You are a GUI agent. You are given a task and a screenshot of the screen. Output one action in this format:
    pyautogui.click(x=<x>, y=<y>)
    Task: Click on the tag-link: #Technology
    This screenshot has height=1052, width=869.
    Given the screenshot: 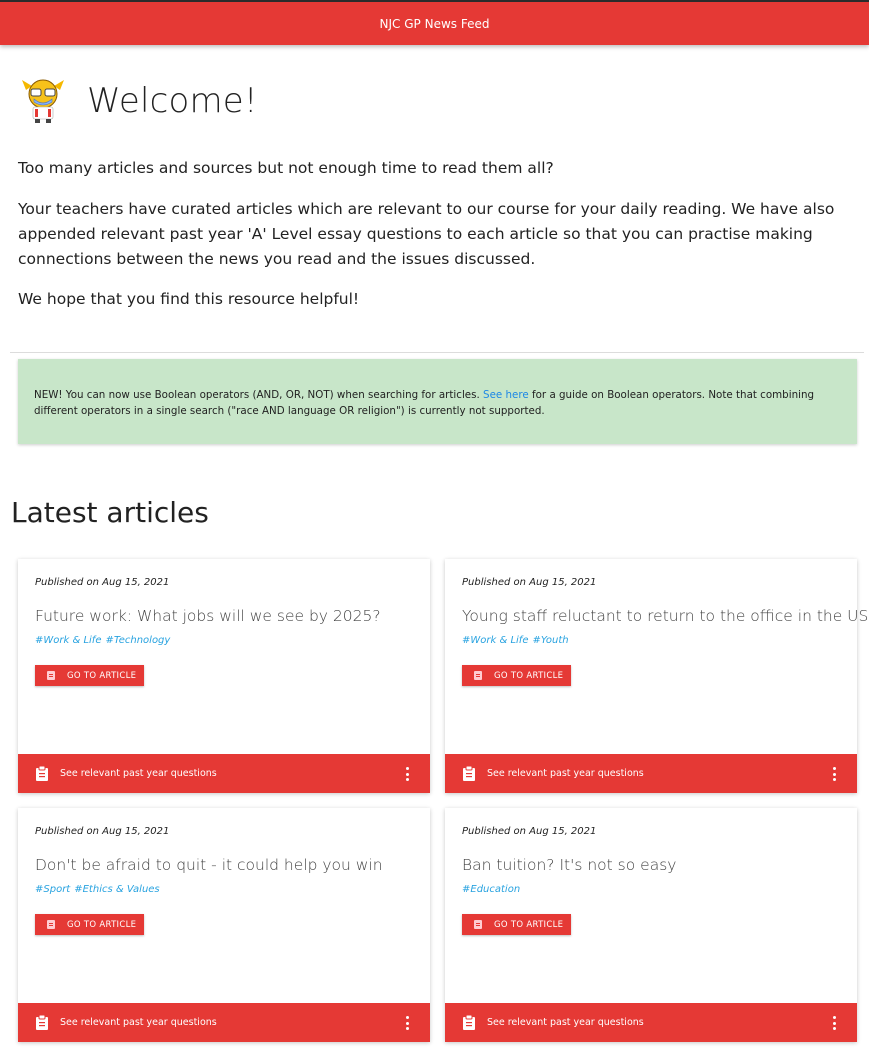 What is the action you would take?
    pyautogui.click(x=137, y=640)
    